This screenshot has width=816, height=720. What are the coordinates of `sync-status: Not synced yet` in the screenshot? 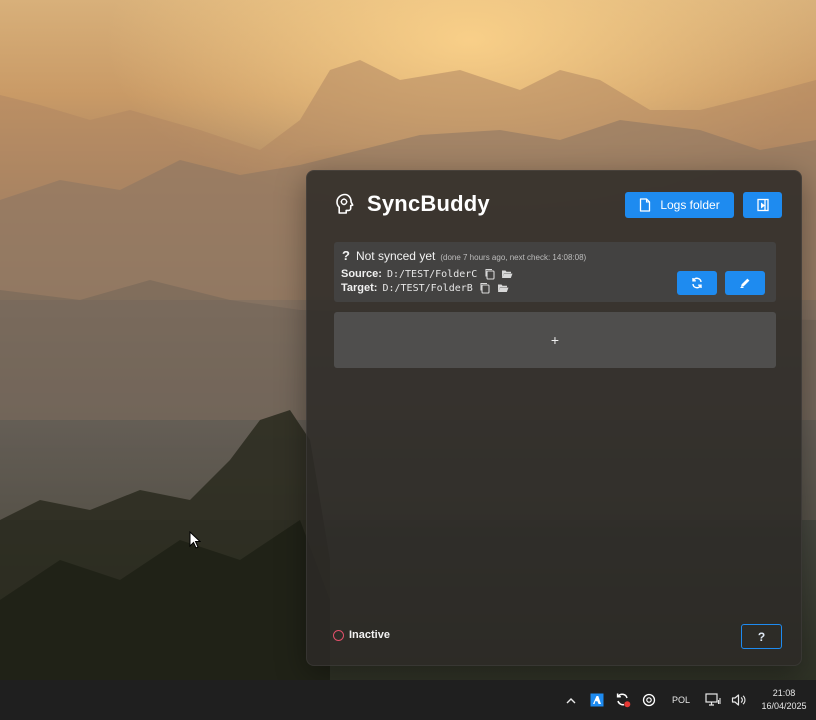 It's located at (395, 256).